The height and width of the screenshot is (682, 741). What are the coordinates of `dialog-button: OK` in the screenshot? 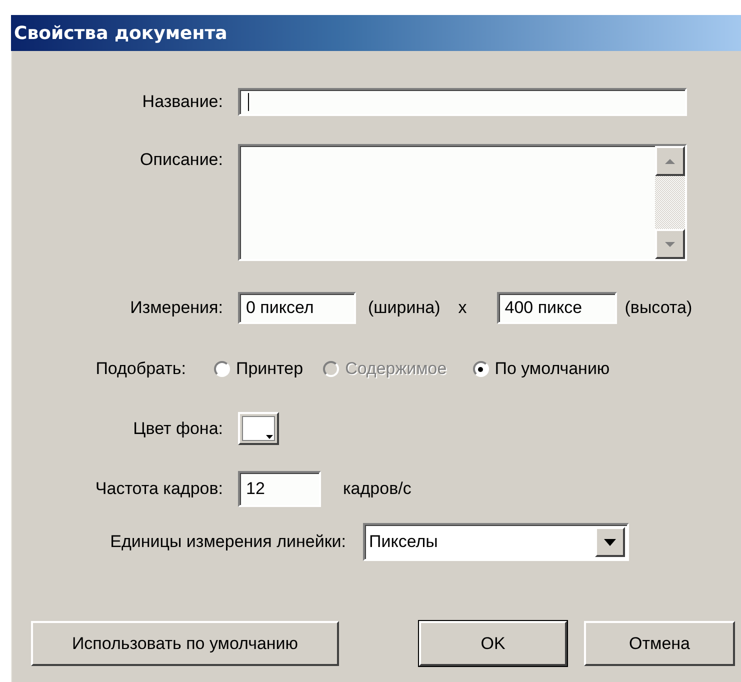 It's located at (493, 643).